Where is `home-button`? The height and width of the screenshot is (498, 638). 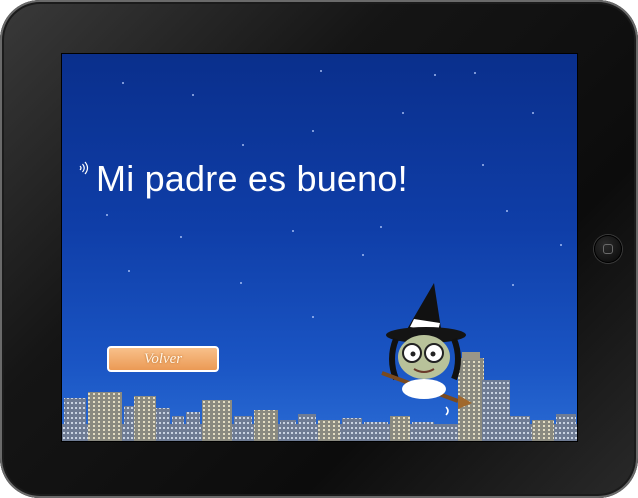 home-button is located at coordinates (608, 249).